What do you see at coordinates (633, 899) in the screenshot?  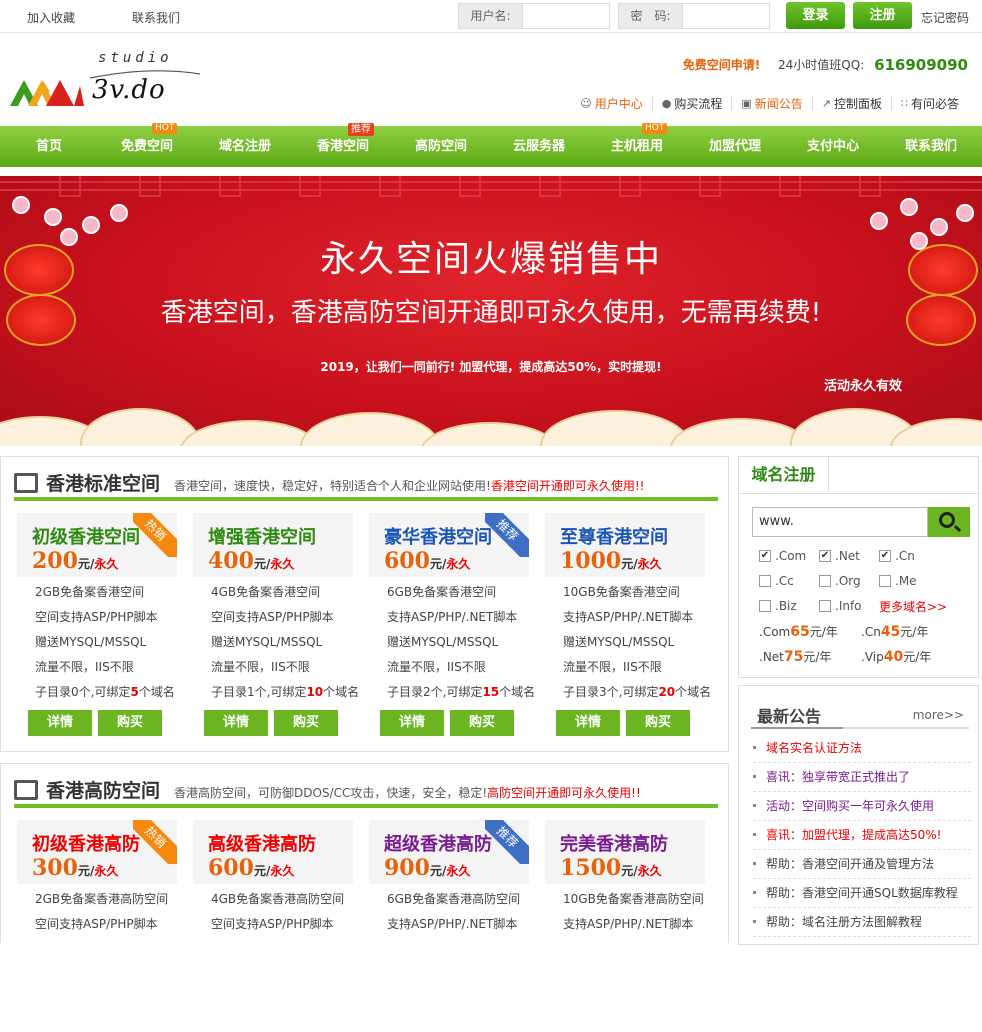 I see `product-feature: 10GB免备案香港高防空间` at bounding box center [633, 899].